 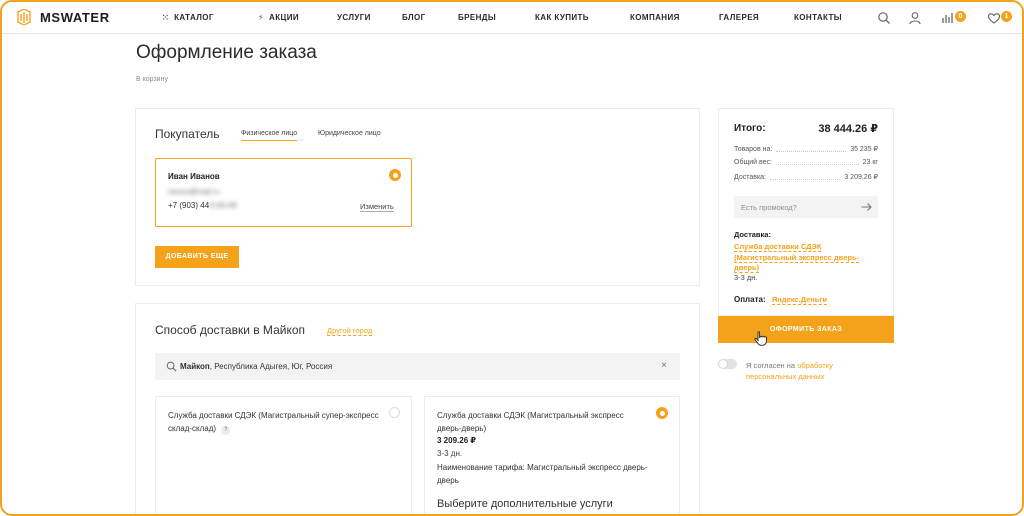 I want to click on logo: MSWATER, so click(x=63, y=17).